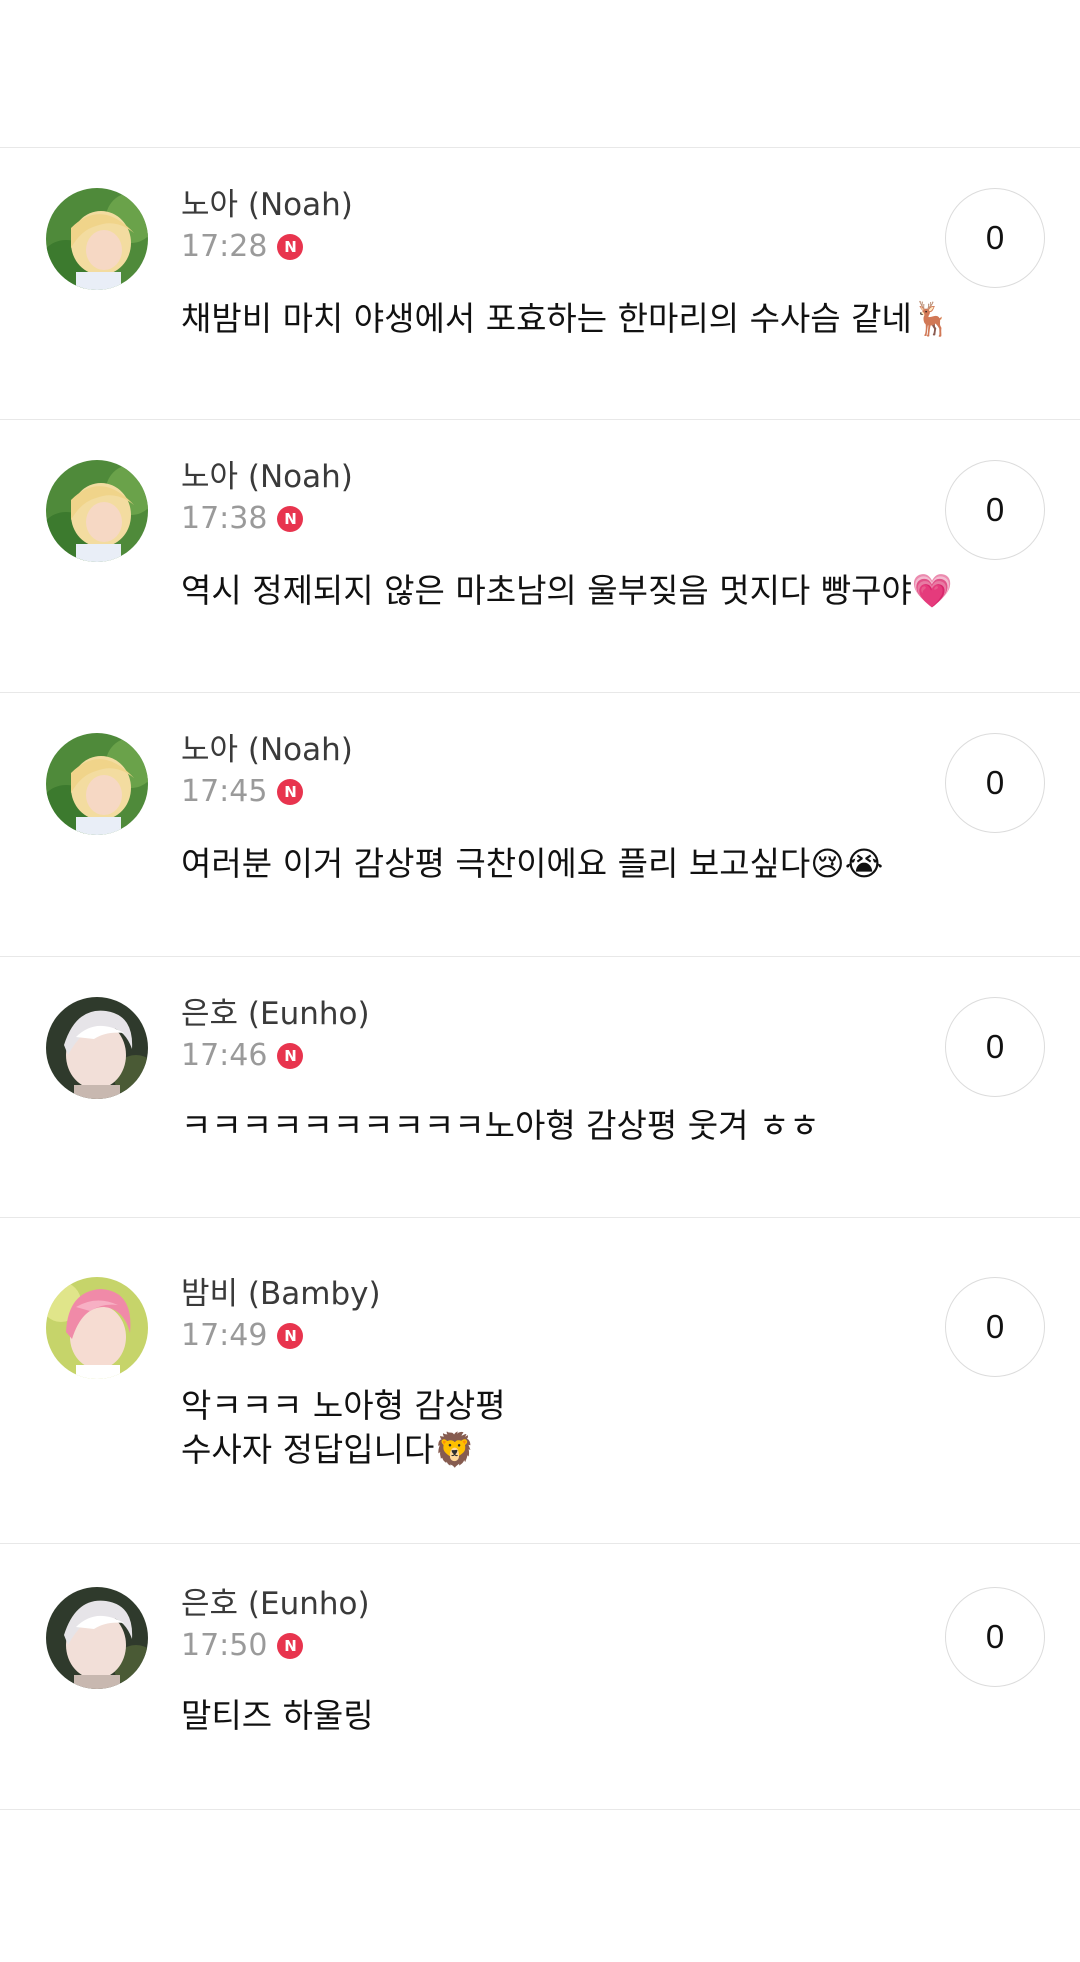 The height and width of the screenshot is (1962, 1080). I want to click on comment-text: 말티즈 하울링, so click(277, 1716).